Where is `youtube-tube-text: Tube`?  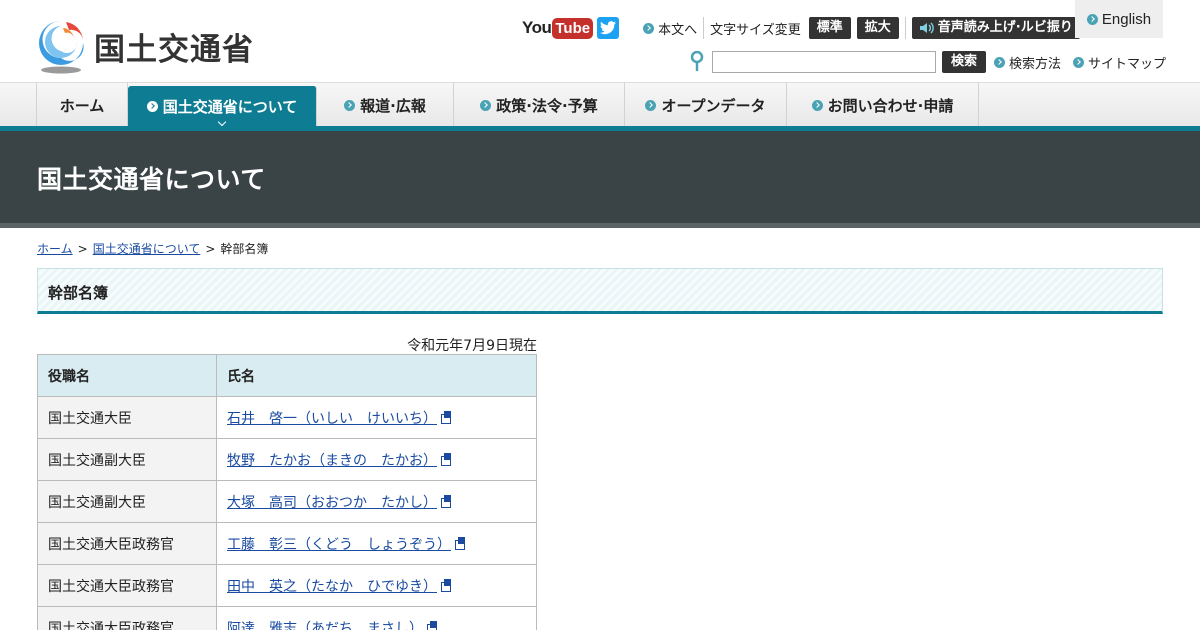
youtube-tube-text: Tube is located at coordinates (573, 28).